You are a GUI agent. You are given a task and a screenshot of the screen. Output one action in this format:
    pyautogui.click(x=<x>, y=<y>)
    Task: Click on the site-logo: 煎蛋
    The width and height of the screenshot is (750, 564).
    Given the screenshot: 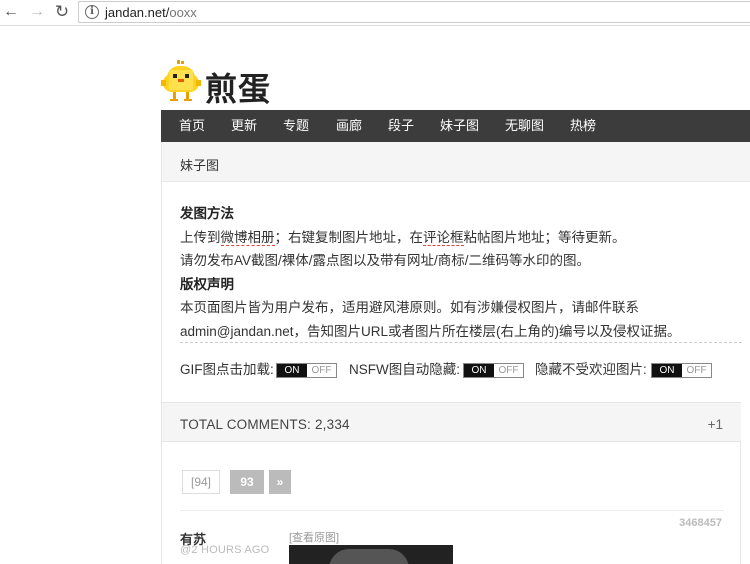 What is the action you would take?
    pyautogui.click(x=231, y=83)
    